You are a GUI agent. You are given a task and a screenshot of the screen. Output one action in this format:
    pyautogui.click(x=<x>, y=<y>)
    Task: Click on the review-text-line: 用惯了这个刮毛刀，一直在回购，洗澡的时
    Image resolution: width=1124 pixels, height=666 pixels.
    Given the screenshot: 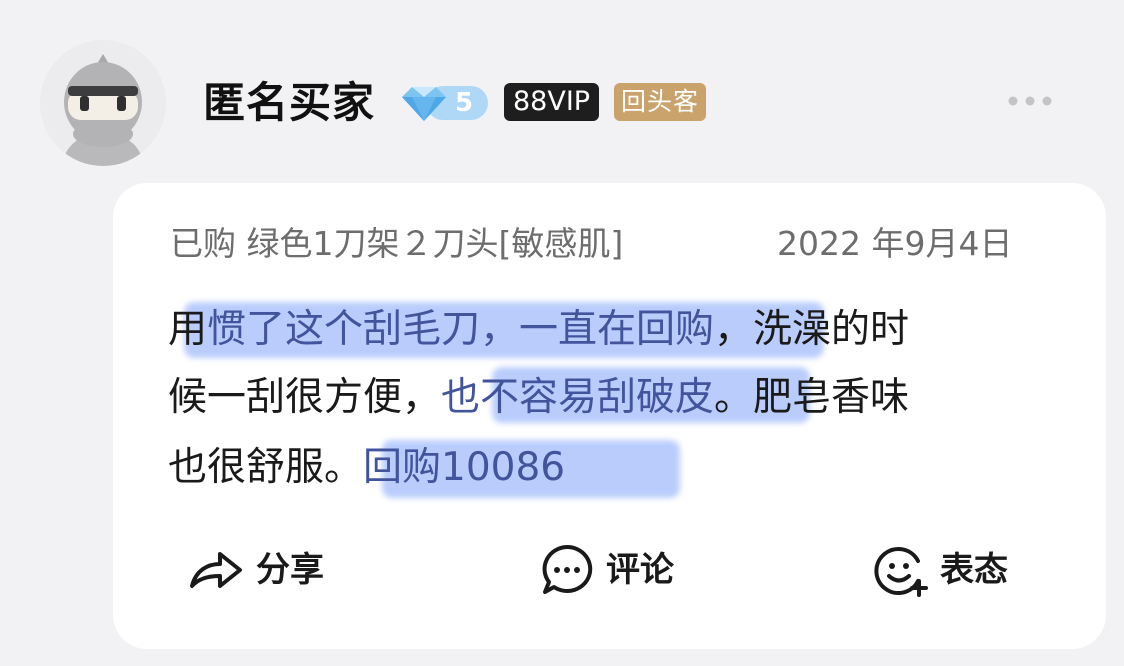 What is the action you would take?
    pyautogui.click(x=539, y=329)
    